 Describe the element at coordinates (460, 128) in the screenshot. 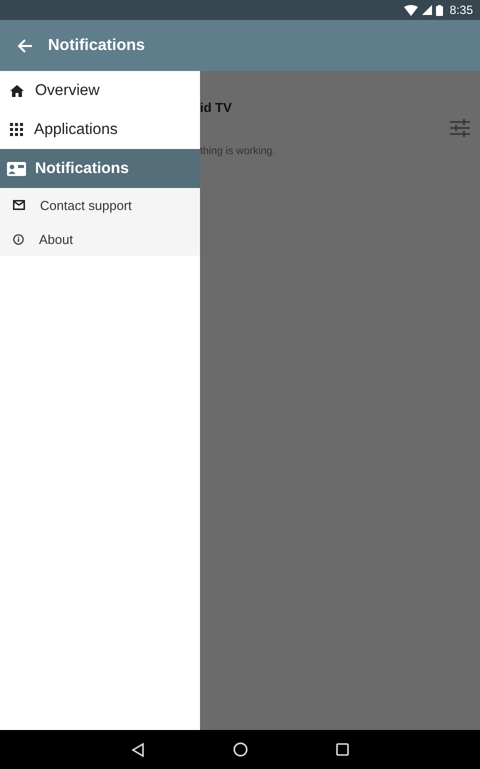

I see `sliders-icon` at that location.